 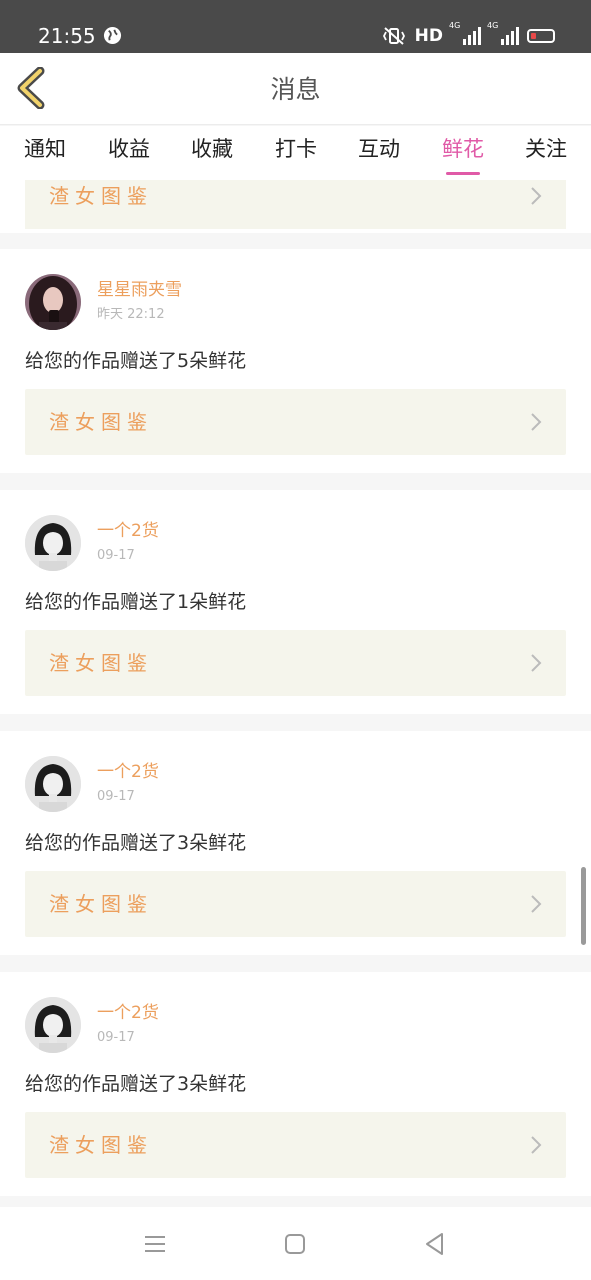 I want to click on tab-favorites: 收藏, so click(x=212, y=149).